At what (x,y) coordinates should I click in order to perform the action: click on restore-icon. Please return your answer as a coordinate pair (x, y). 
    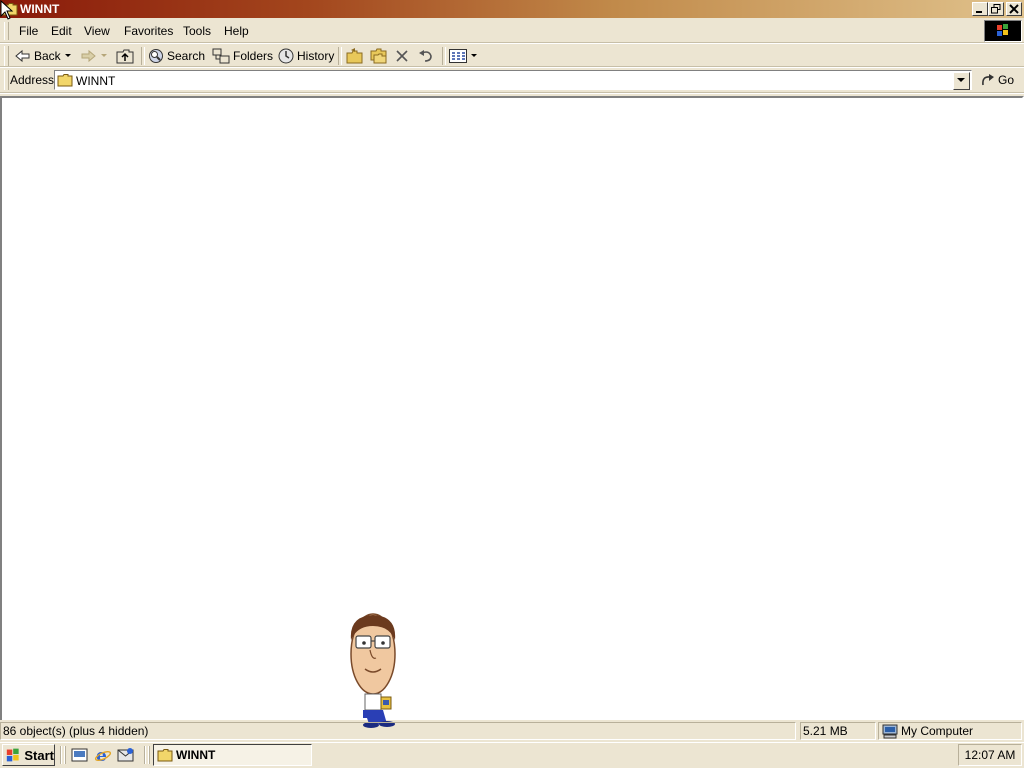
    Looking at the image, I should click on (996, 9).